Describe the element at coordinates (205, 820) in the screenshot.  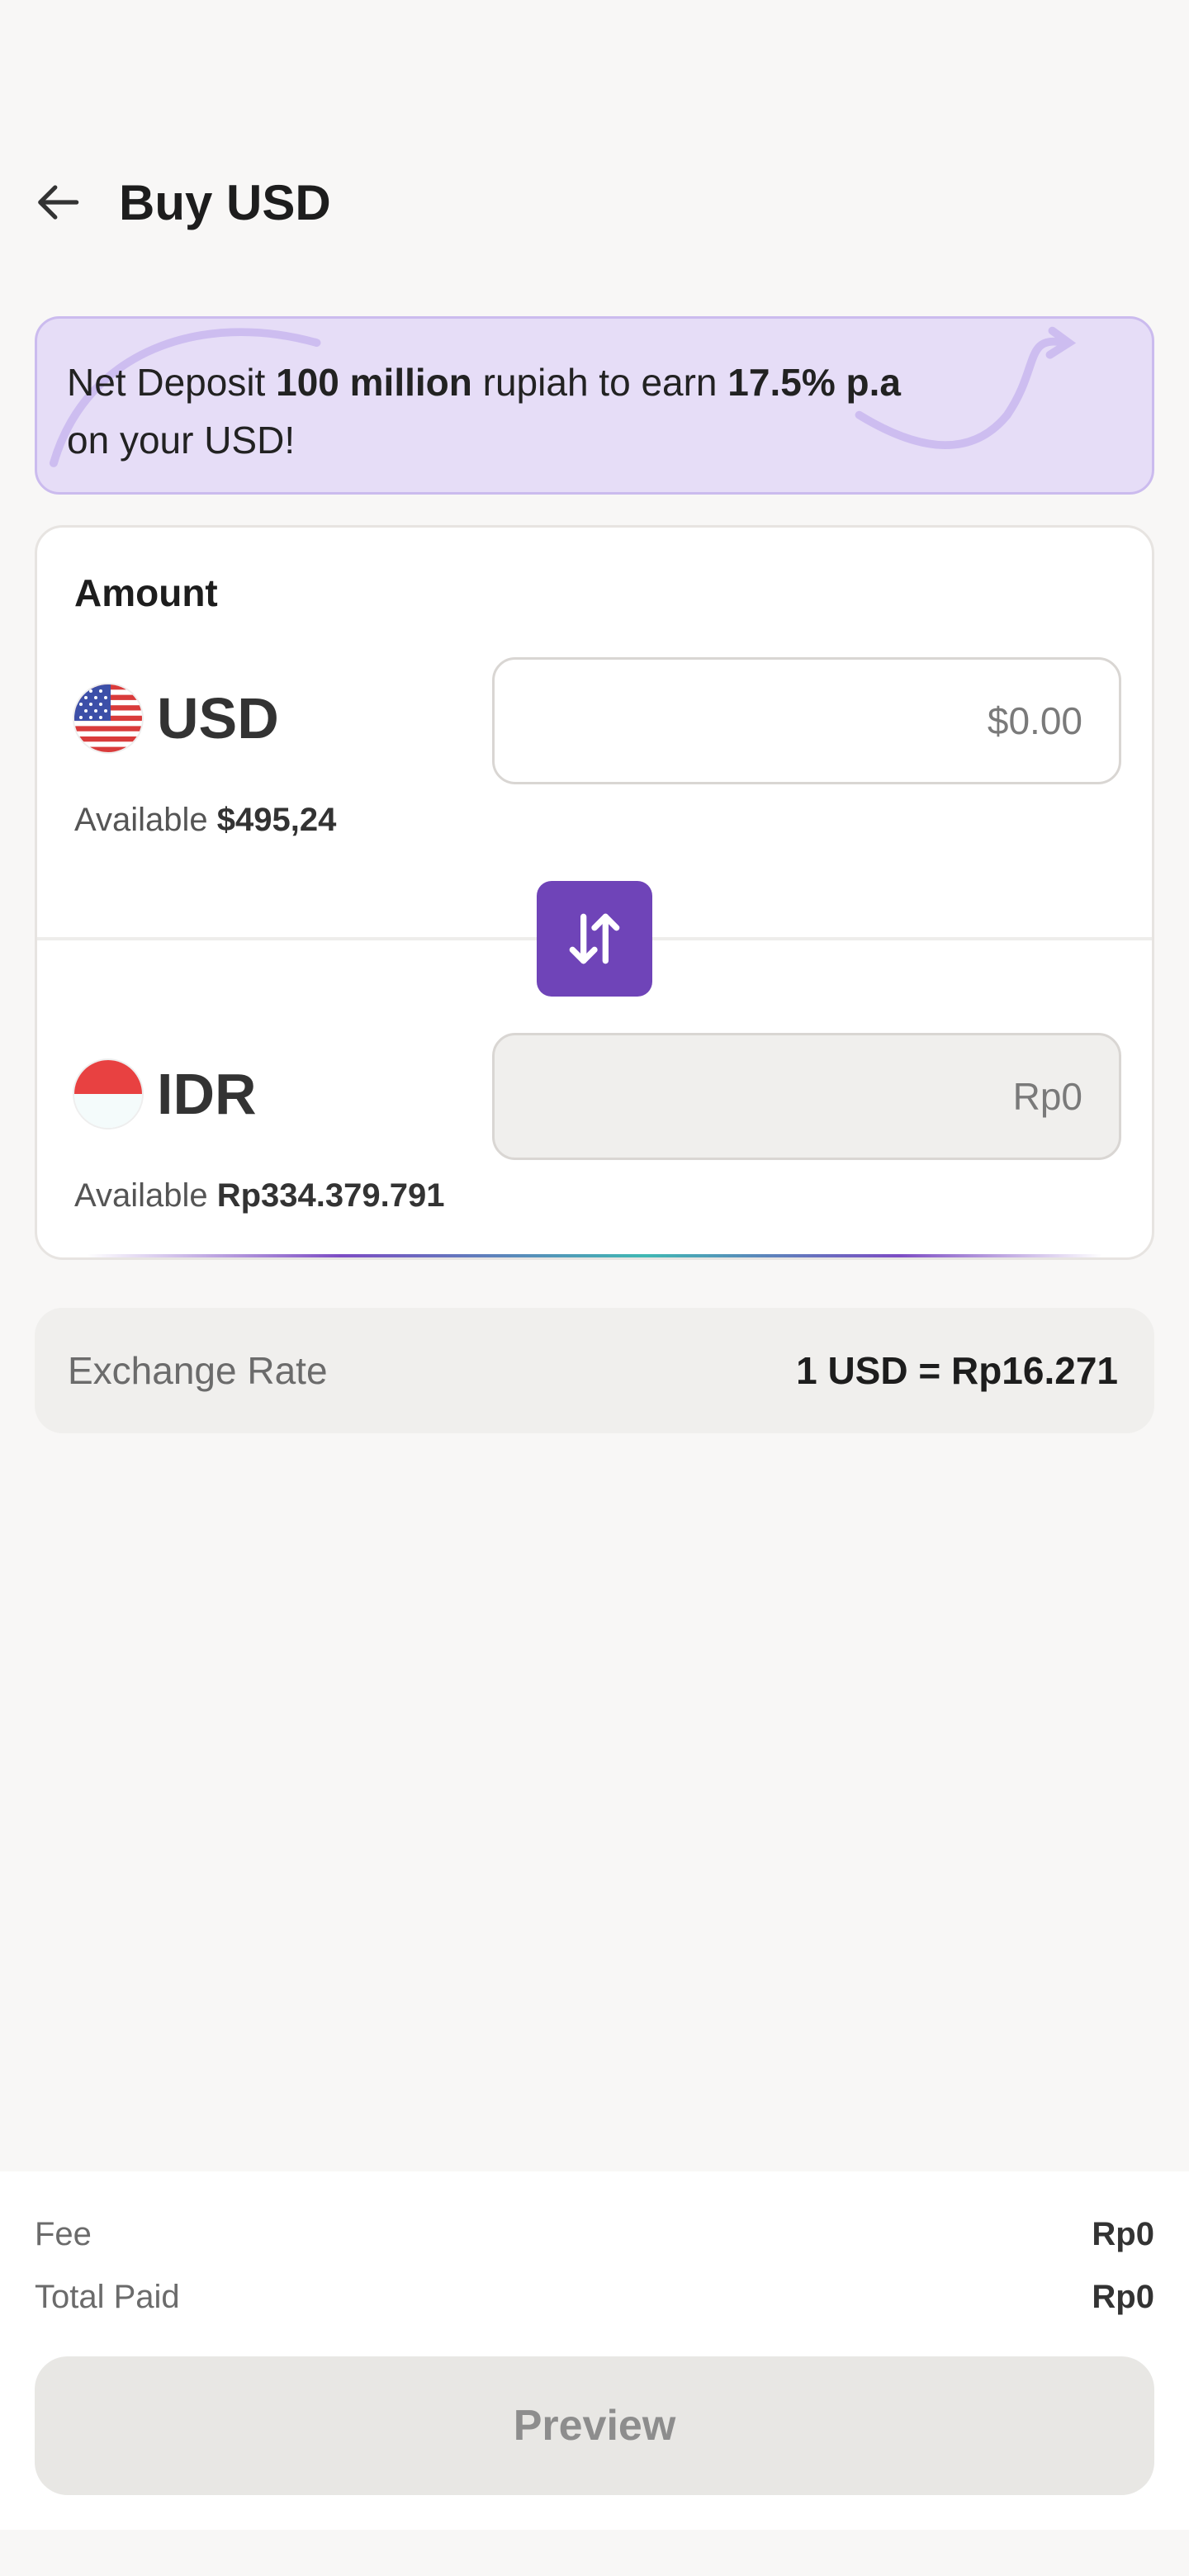
I see `usd-available: Available $495,24` at that location.